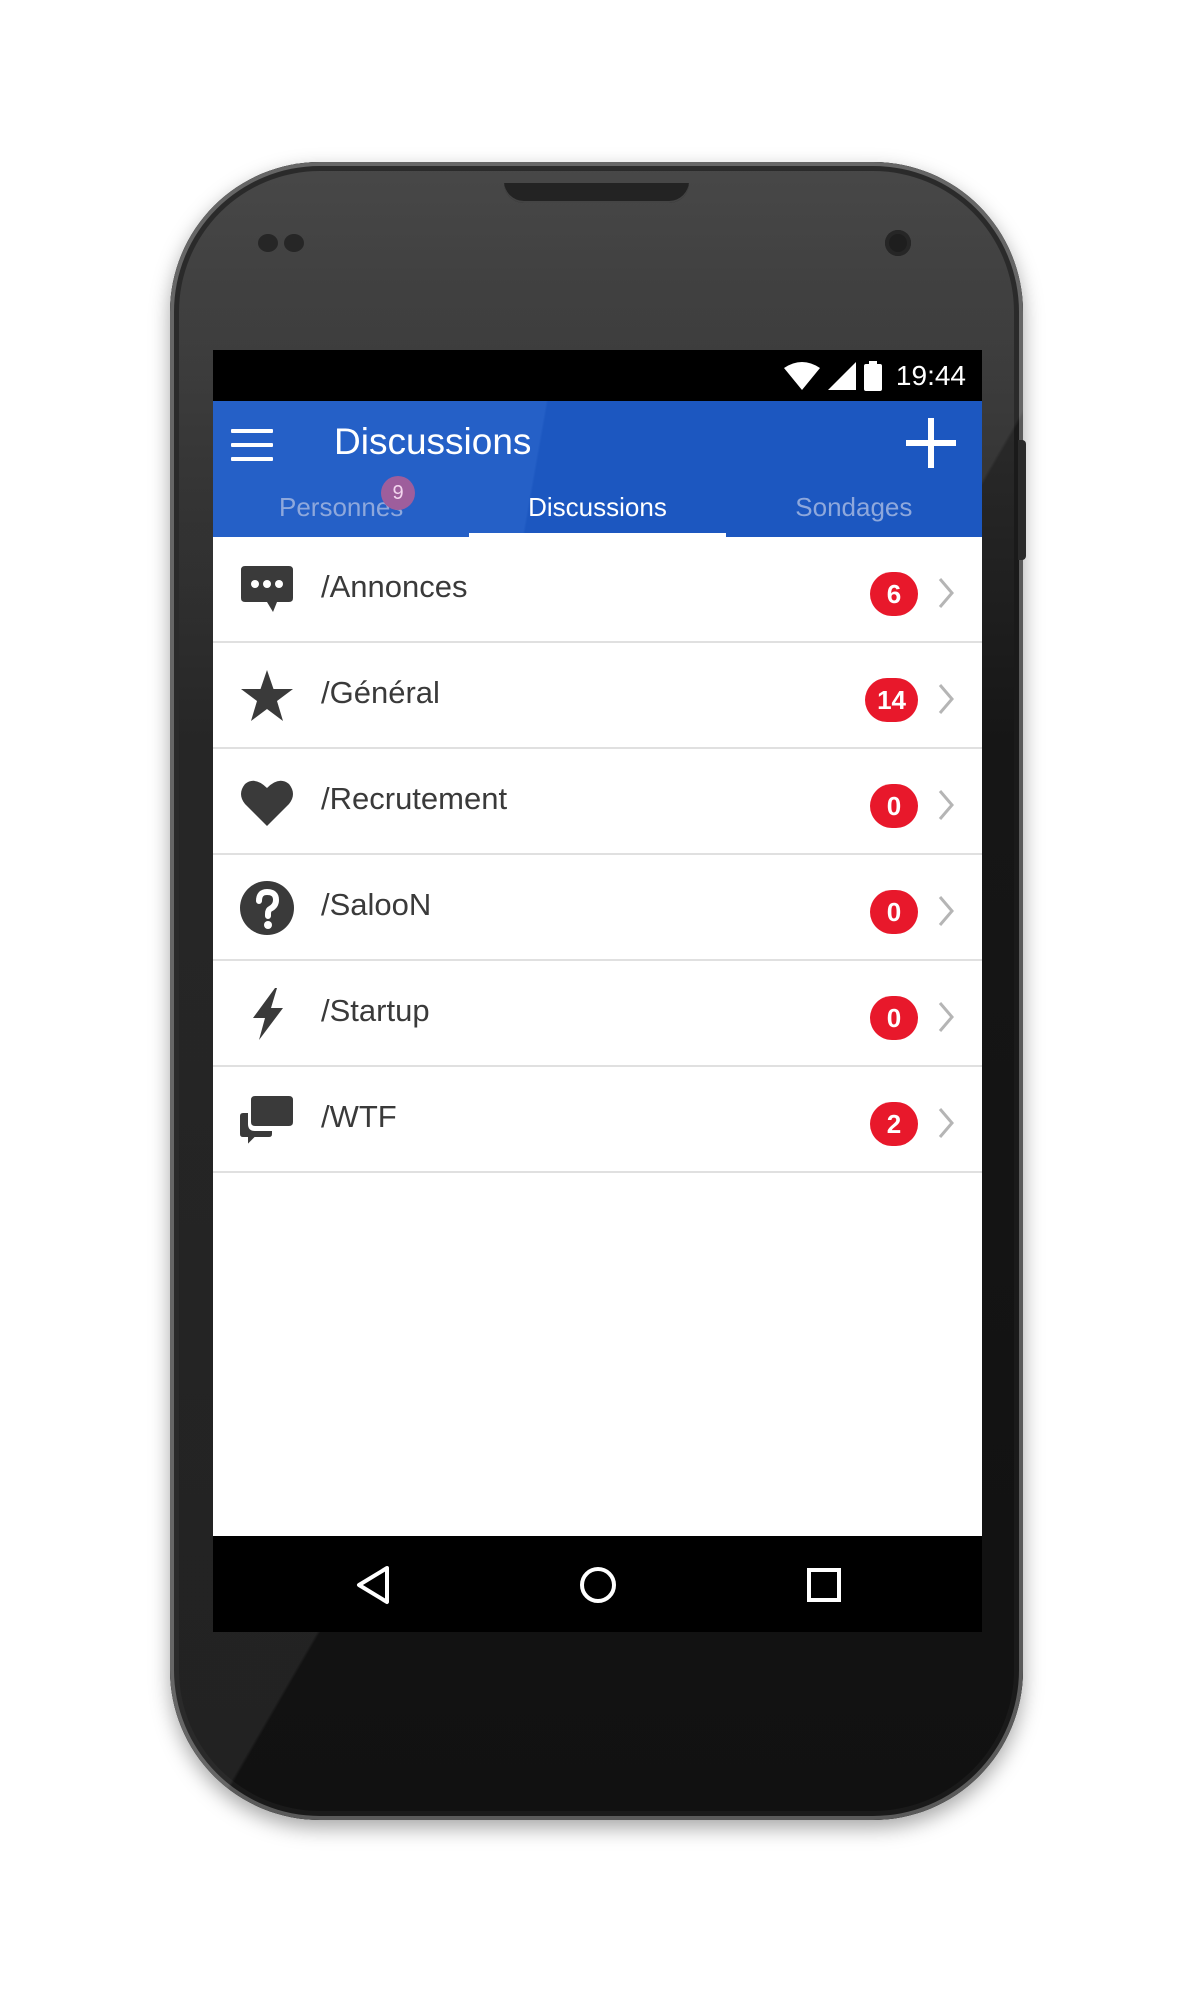  I want to click on unread-count-badge: 2, so click(894, 1124).